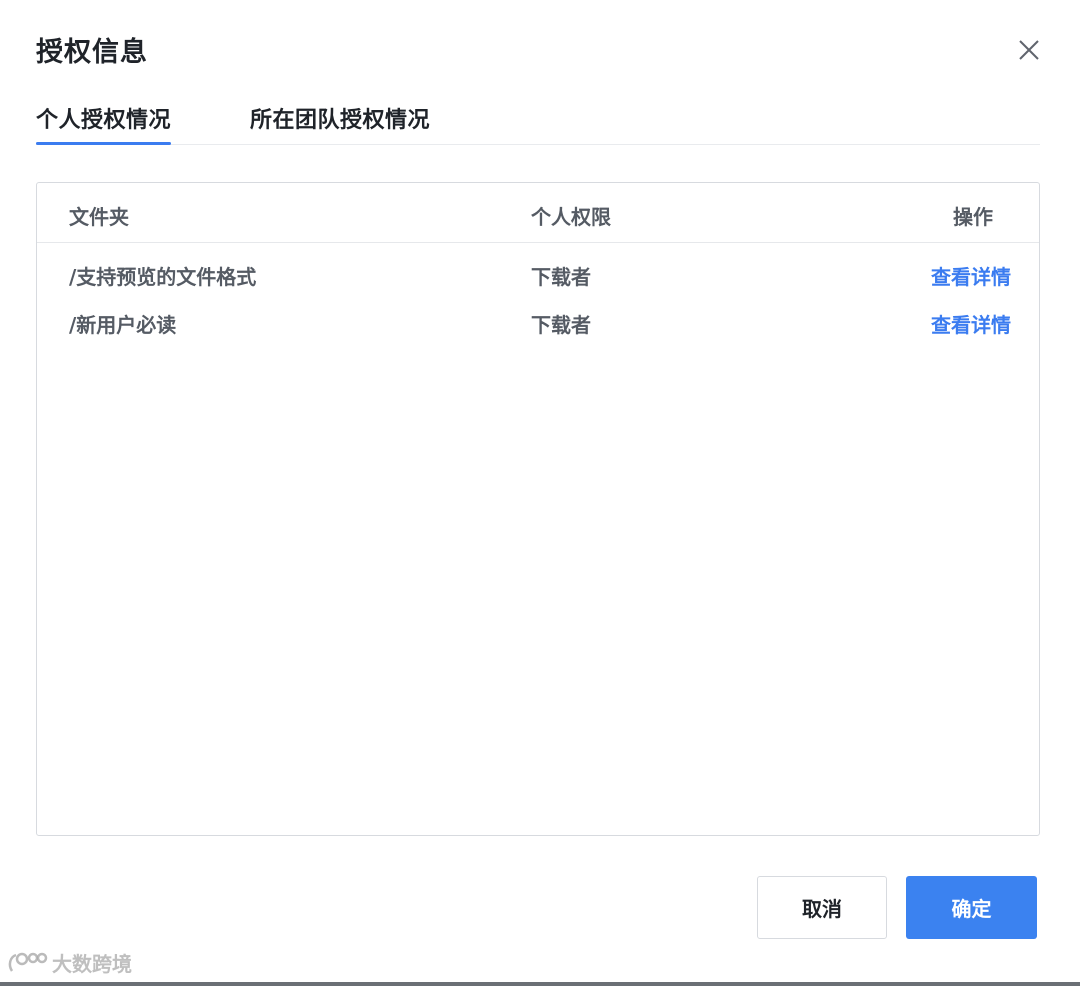 The width and height of the screenshot is (1080, 986). I want to click on table-header: 文件夹 个人权限 操作, so click(538, 213).